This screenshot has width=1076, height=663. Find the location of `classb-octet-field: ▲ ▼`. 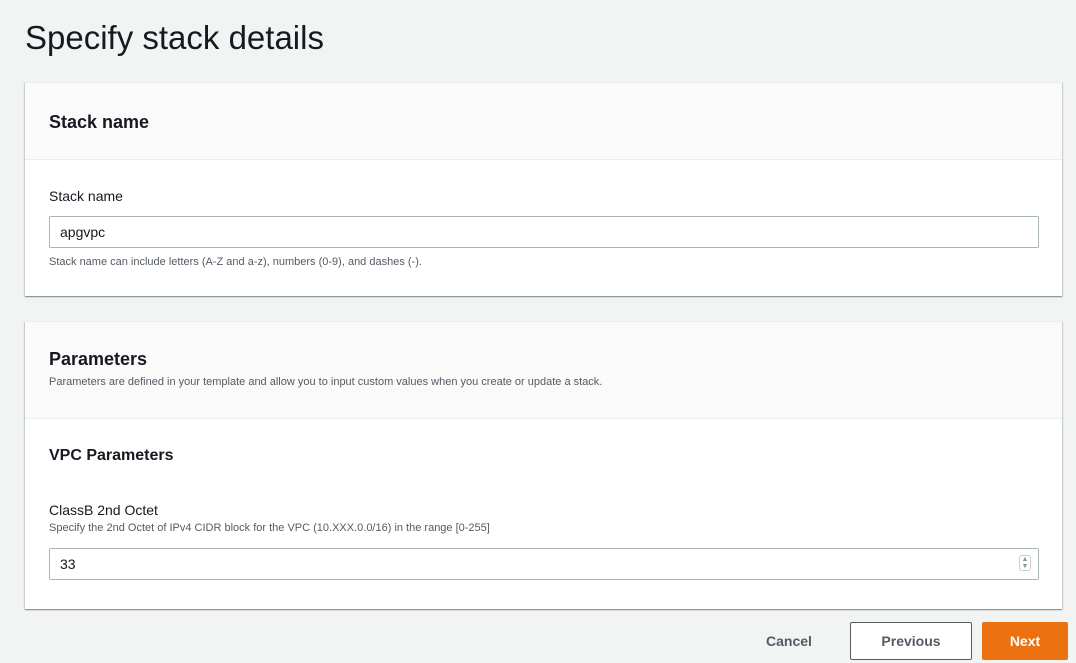

classb-octet-field: ▲ ▼ is located at coordinates (544, 564).